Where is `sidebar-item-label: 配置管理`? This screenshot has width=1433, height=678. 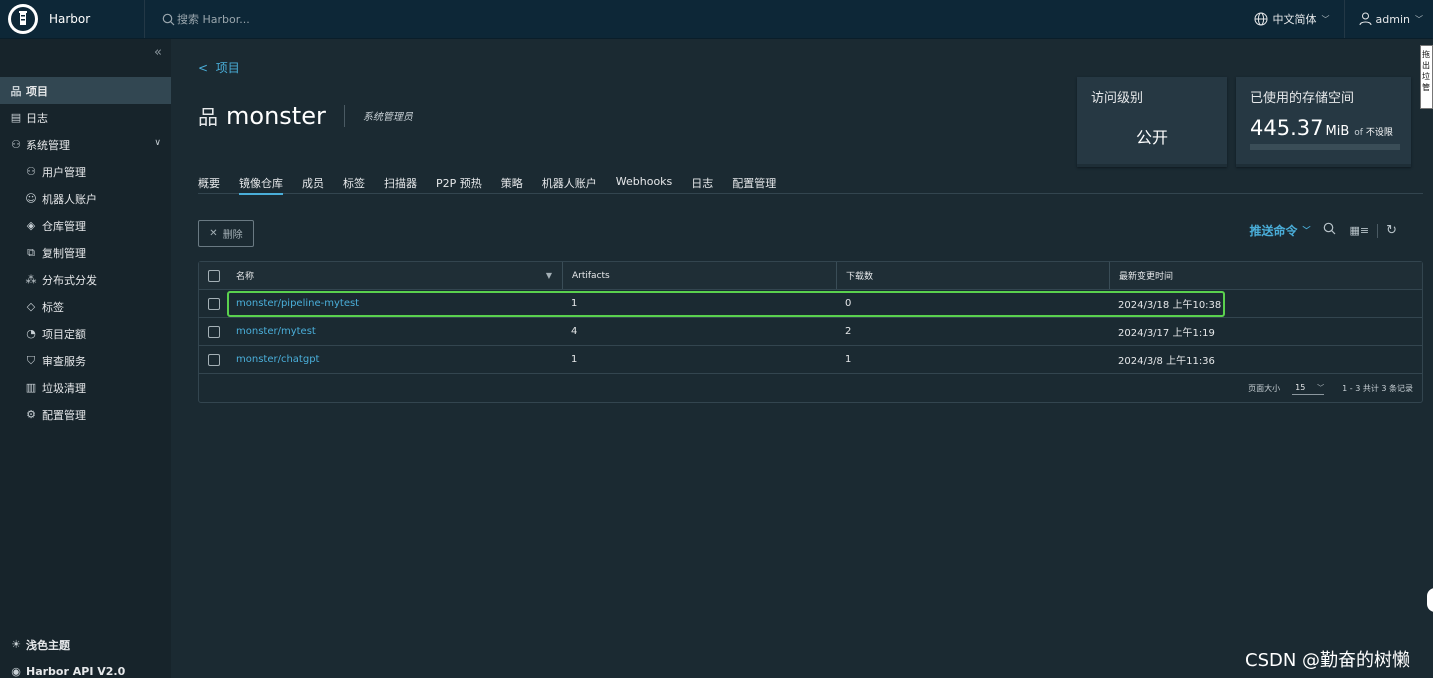 sidebar-item-label: 配置管理 is located at coordinates (64, 415).